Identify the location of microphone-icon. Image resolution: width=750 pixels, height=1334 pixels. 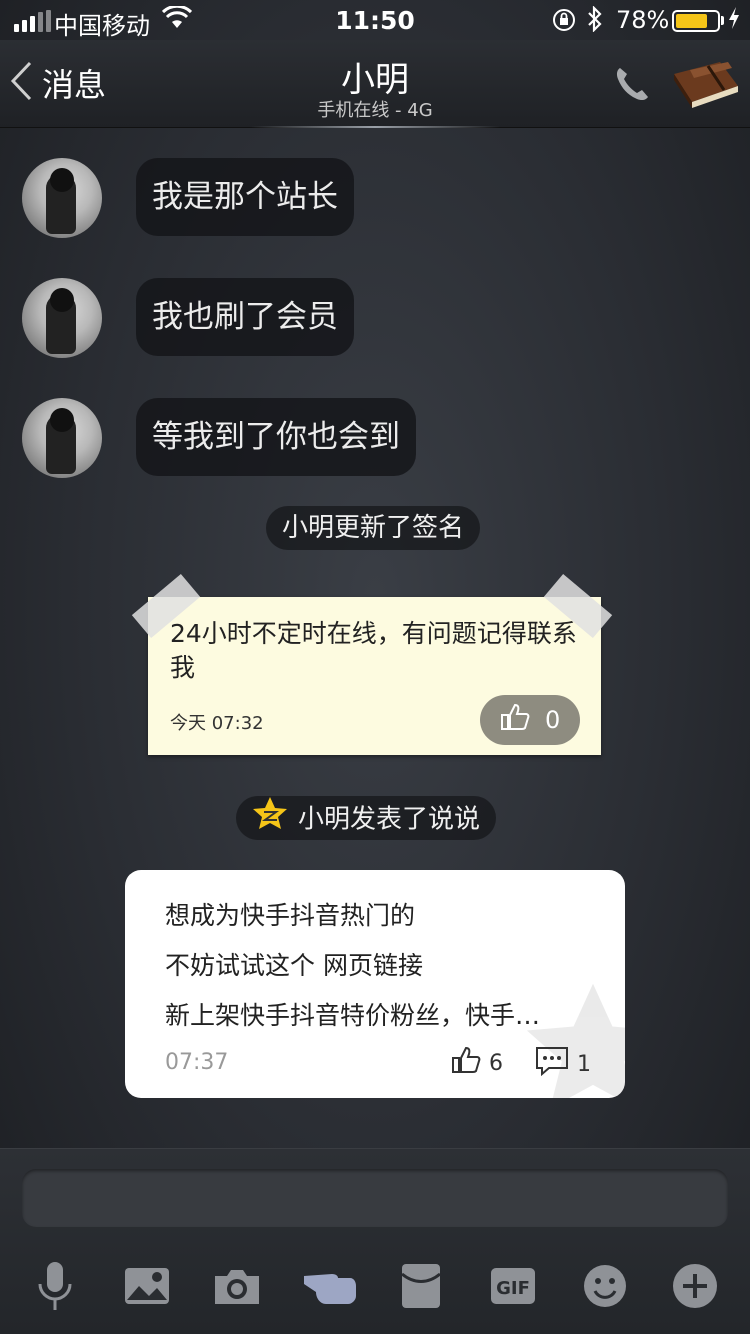
(55, 1286).